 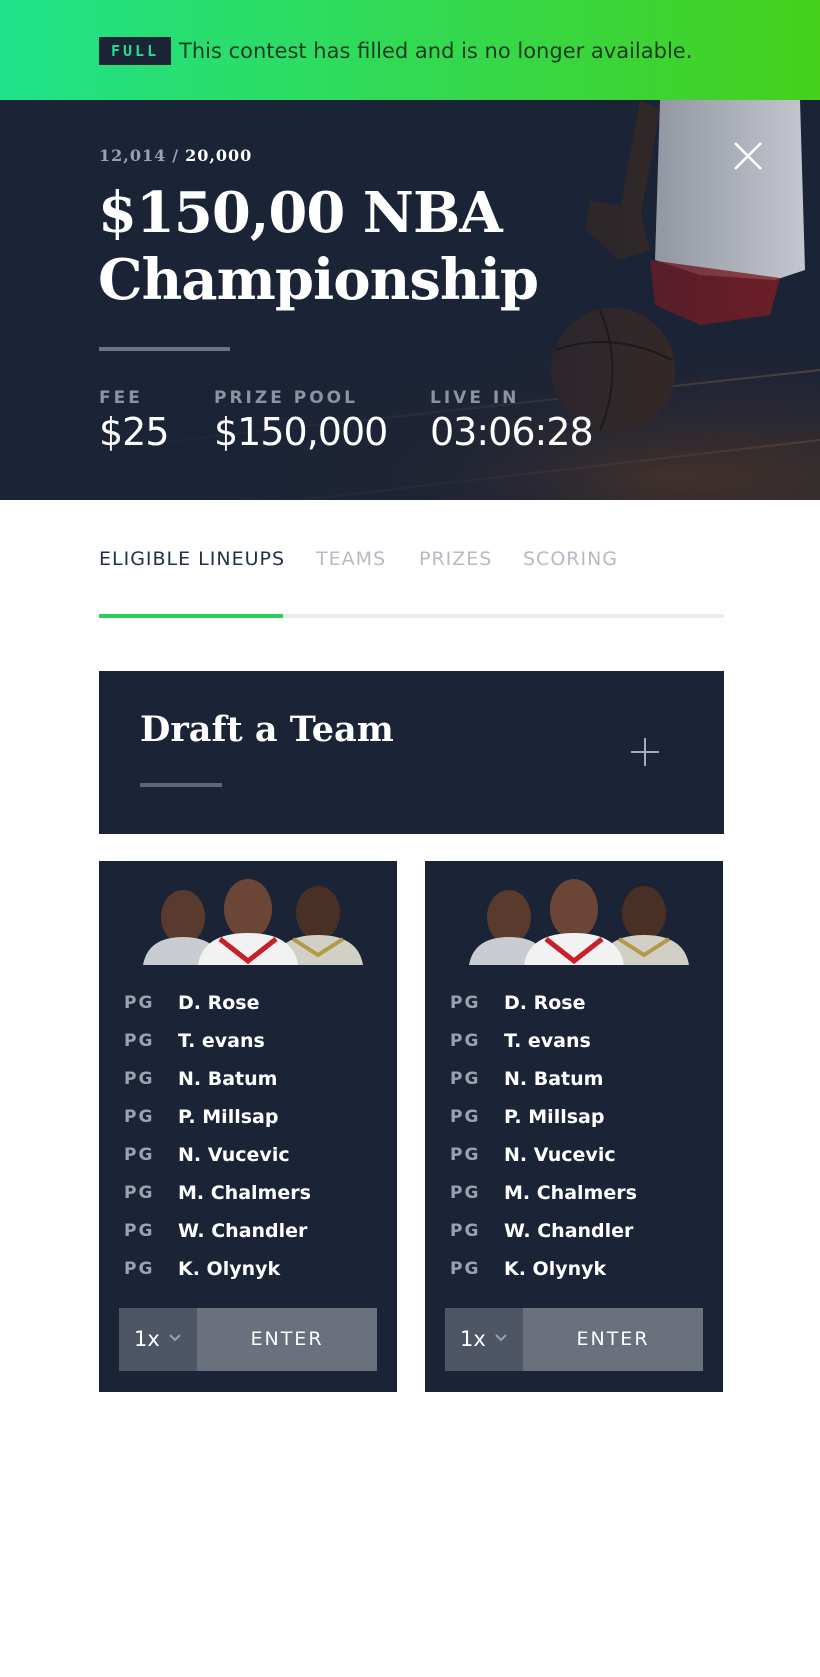 What do you see at coordinates (133, 155) in the screenshot?
I see `entries-current: 12,014` at bounding box center [133, 155].